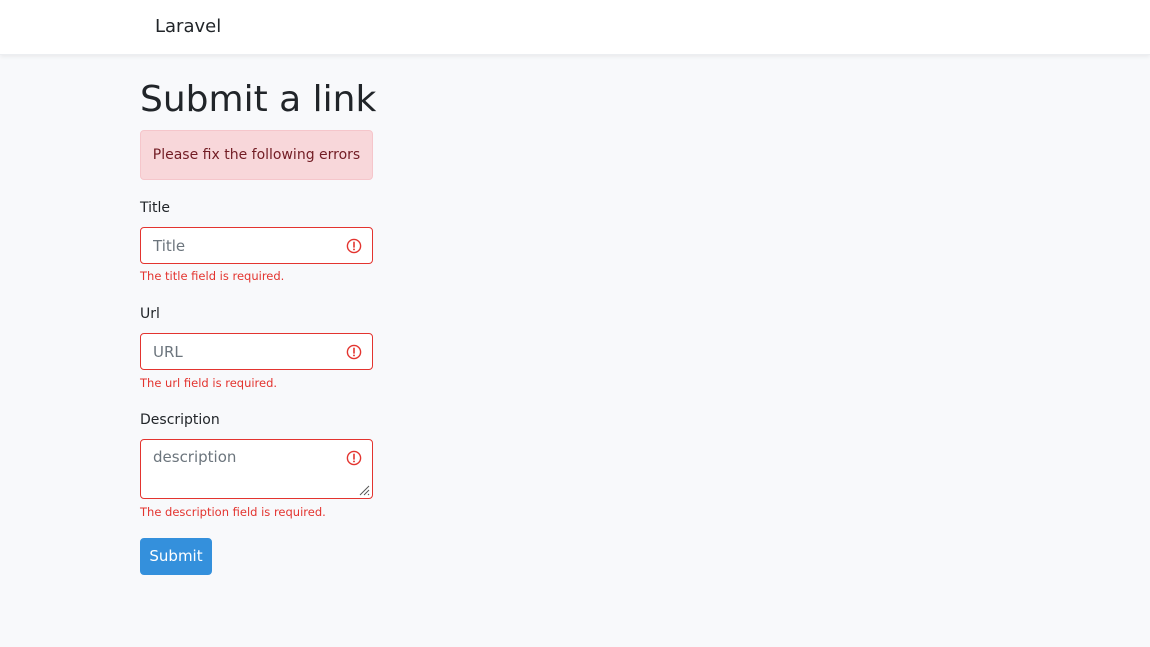  What do you see at coordinates (180, 420) in the screenshot?
I see `description-label: Description` at bounding box center [180, 420].